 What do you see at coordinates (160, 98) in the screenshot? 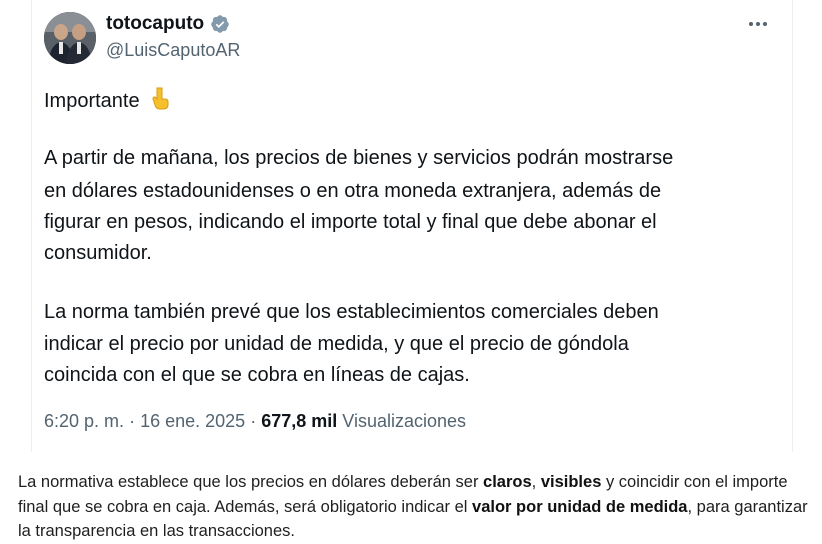
I see `point-down-icon` at bounding box center [160, 98].